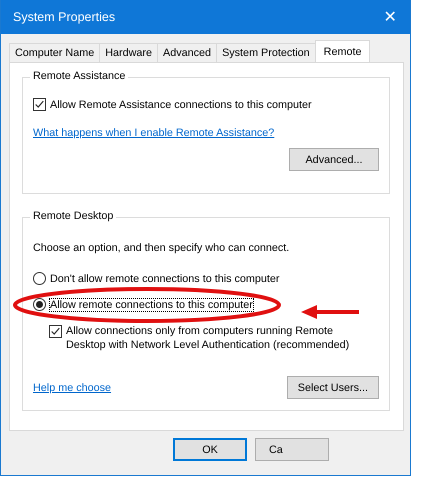  Describe the element at coordinates (390, 17) in the screenshot. I see `close-button: ✕` at that location.